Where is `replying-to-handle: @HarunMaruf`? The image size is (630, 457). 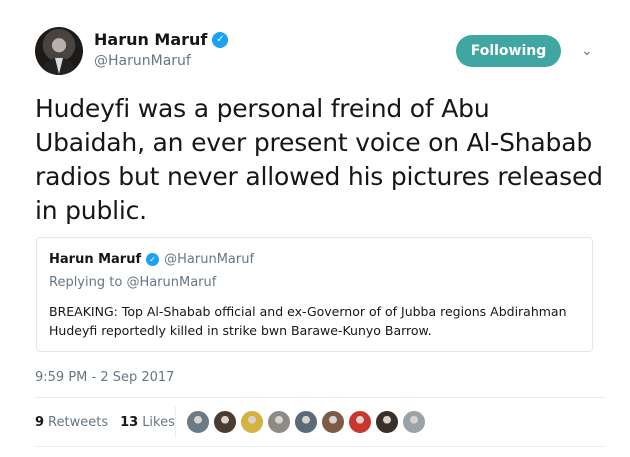
replying-to-handle: @HarunMaruf is located at coordinates (171, 282).